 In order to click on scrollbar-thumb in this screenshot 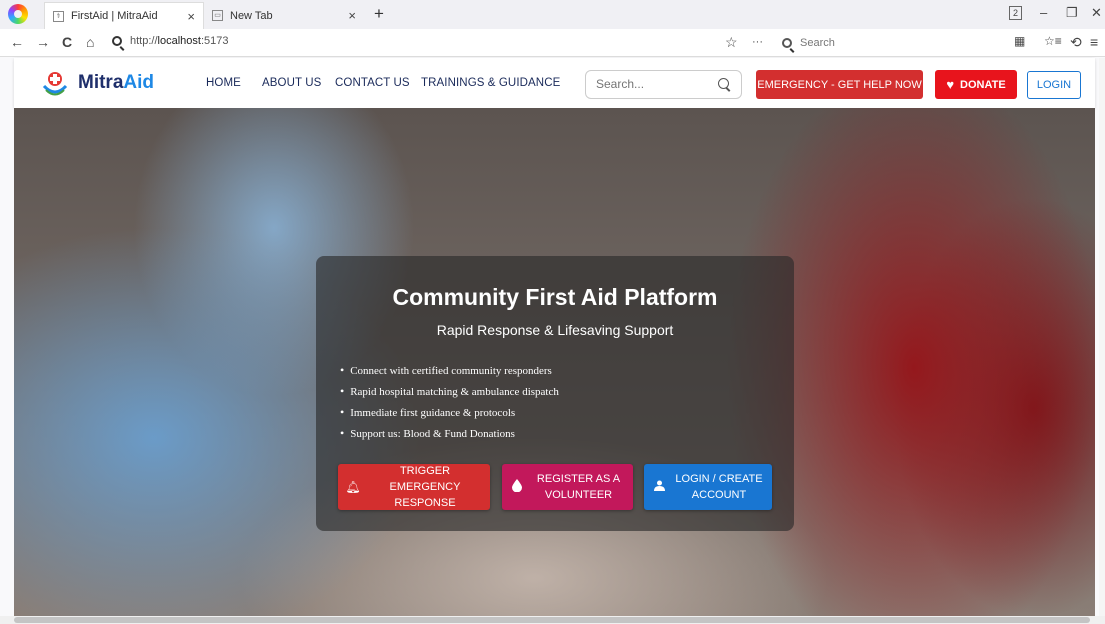, I will do `click(552, 620)`.